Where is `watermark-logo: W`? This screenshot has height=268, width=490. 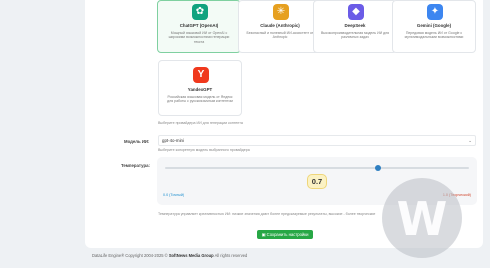 watermark-logo: W is located at coordinates (422, 218).